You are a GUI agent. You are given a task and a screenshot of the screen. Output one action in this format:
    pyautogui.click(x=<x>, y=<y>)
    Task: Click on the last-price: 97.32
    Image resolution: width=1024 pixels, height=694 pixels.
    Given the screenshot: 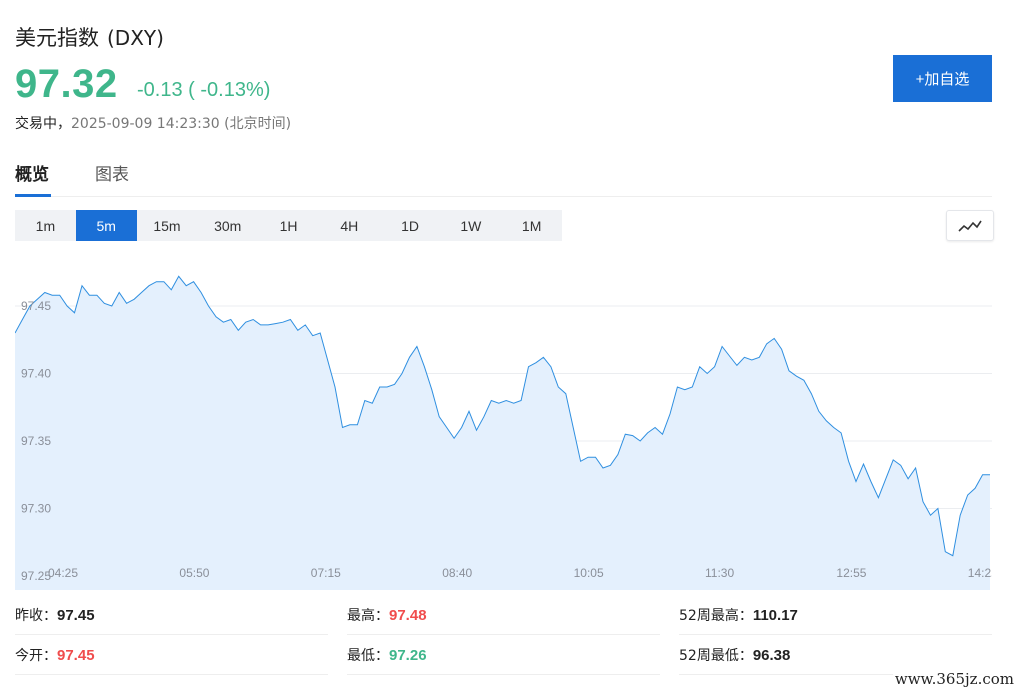 What is the action you would take?
    pyautogui.click(x=66, y=84)
    